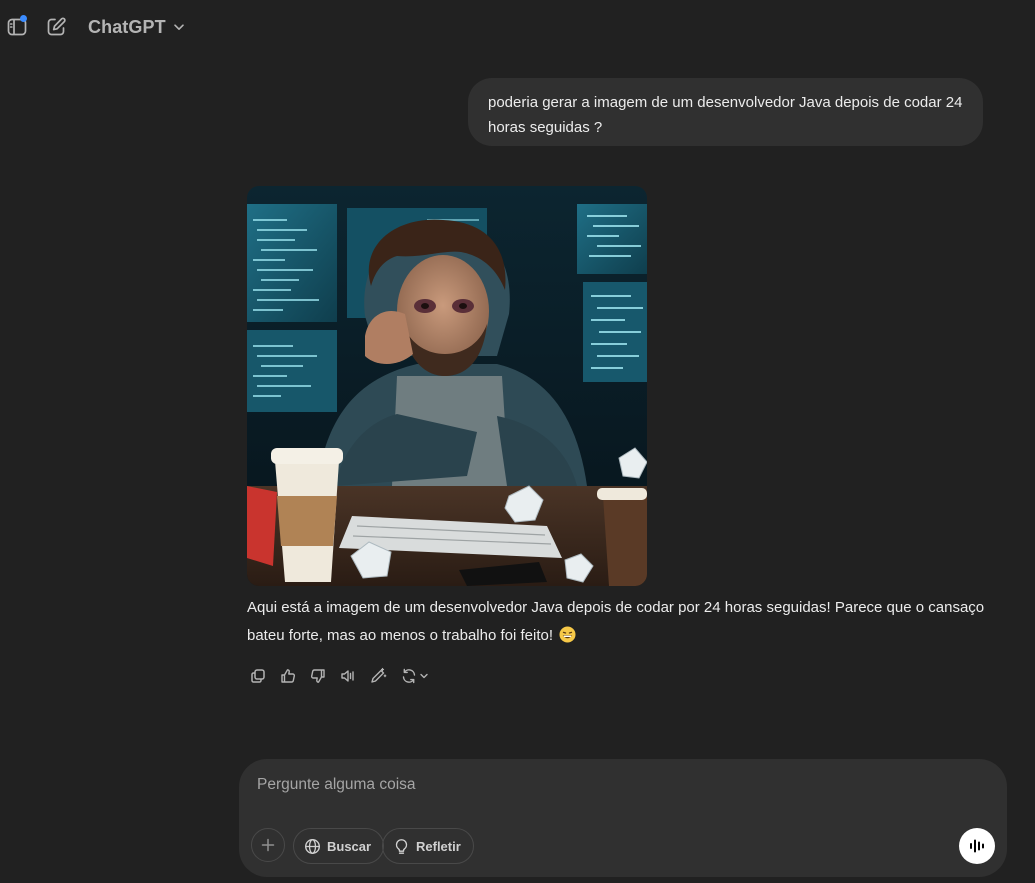 This screenshot has width=1035, height=883. Describe the element at coordinates (607, 785) in the screenshot. I see `prompt-input` at that location.